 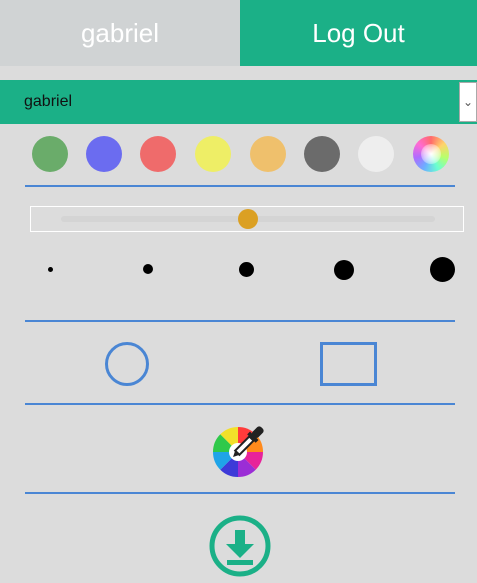 I want to click on chevron-down-icon: ⌄, so click(x=468, y=102).